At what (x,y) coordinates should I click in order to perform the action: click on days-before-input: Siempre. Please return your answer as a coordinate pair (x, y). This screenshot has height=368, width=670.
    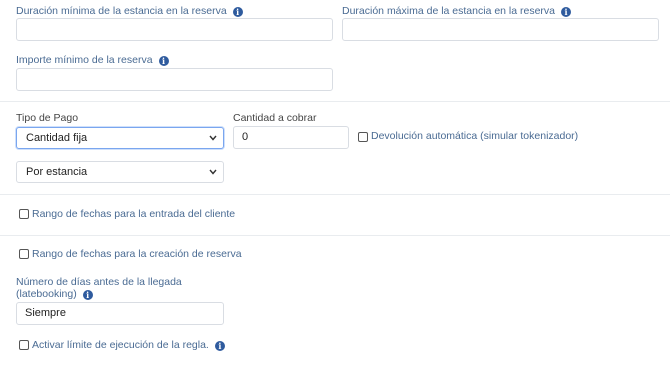
    Looking at the image, I should click on (120, 313).